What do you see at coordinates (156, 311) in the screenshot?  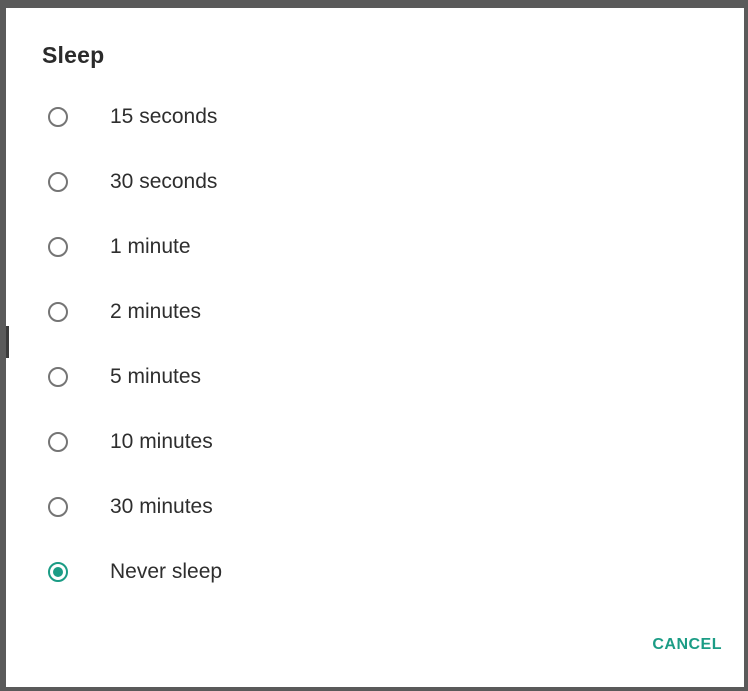 I see `option-label: 2 minutes` at bounding box center [156, 311].